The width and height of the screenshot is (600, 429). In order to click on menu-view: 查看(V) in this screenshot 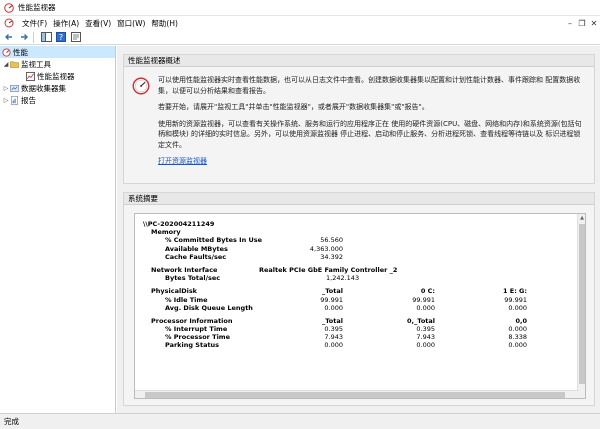, I will do `click(99, 23)`.